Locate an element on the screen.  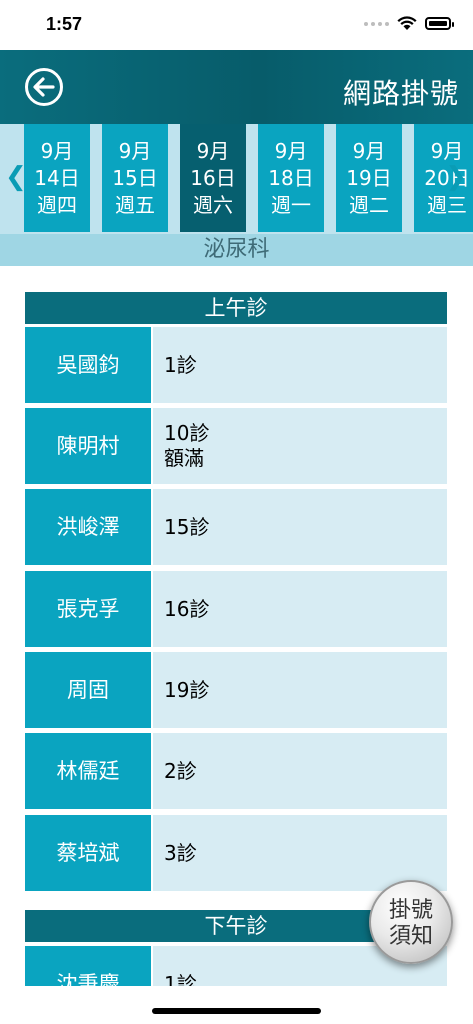
date-weekday: 週六 is located at coordinates (213, 205).